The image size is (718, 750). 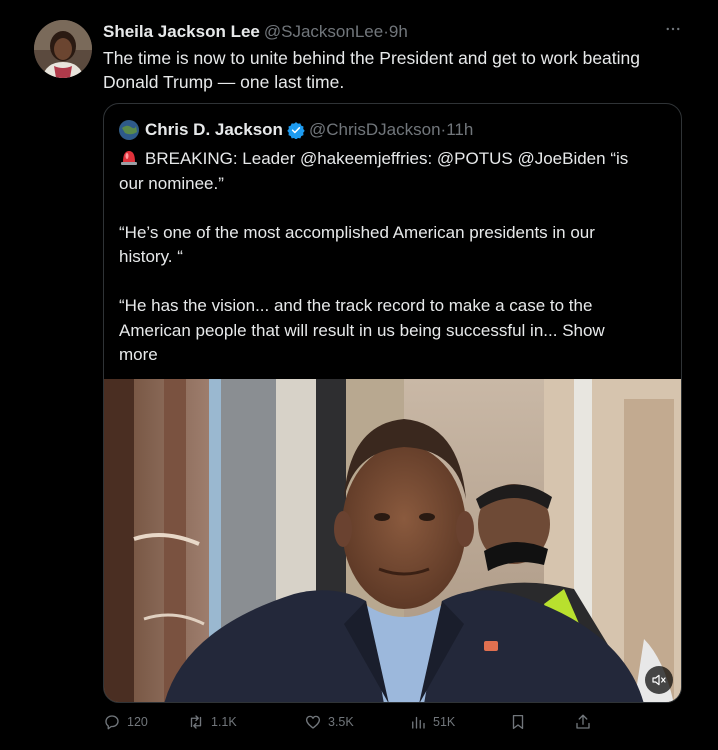 I want to click on share-button, so click(x=583, y=722).